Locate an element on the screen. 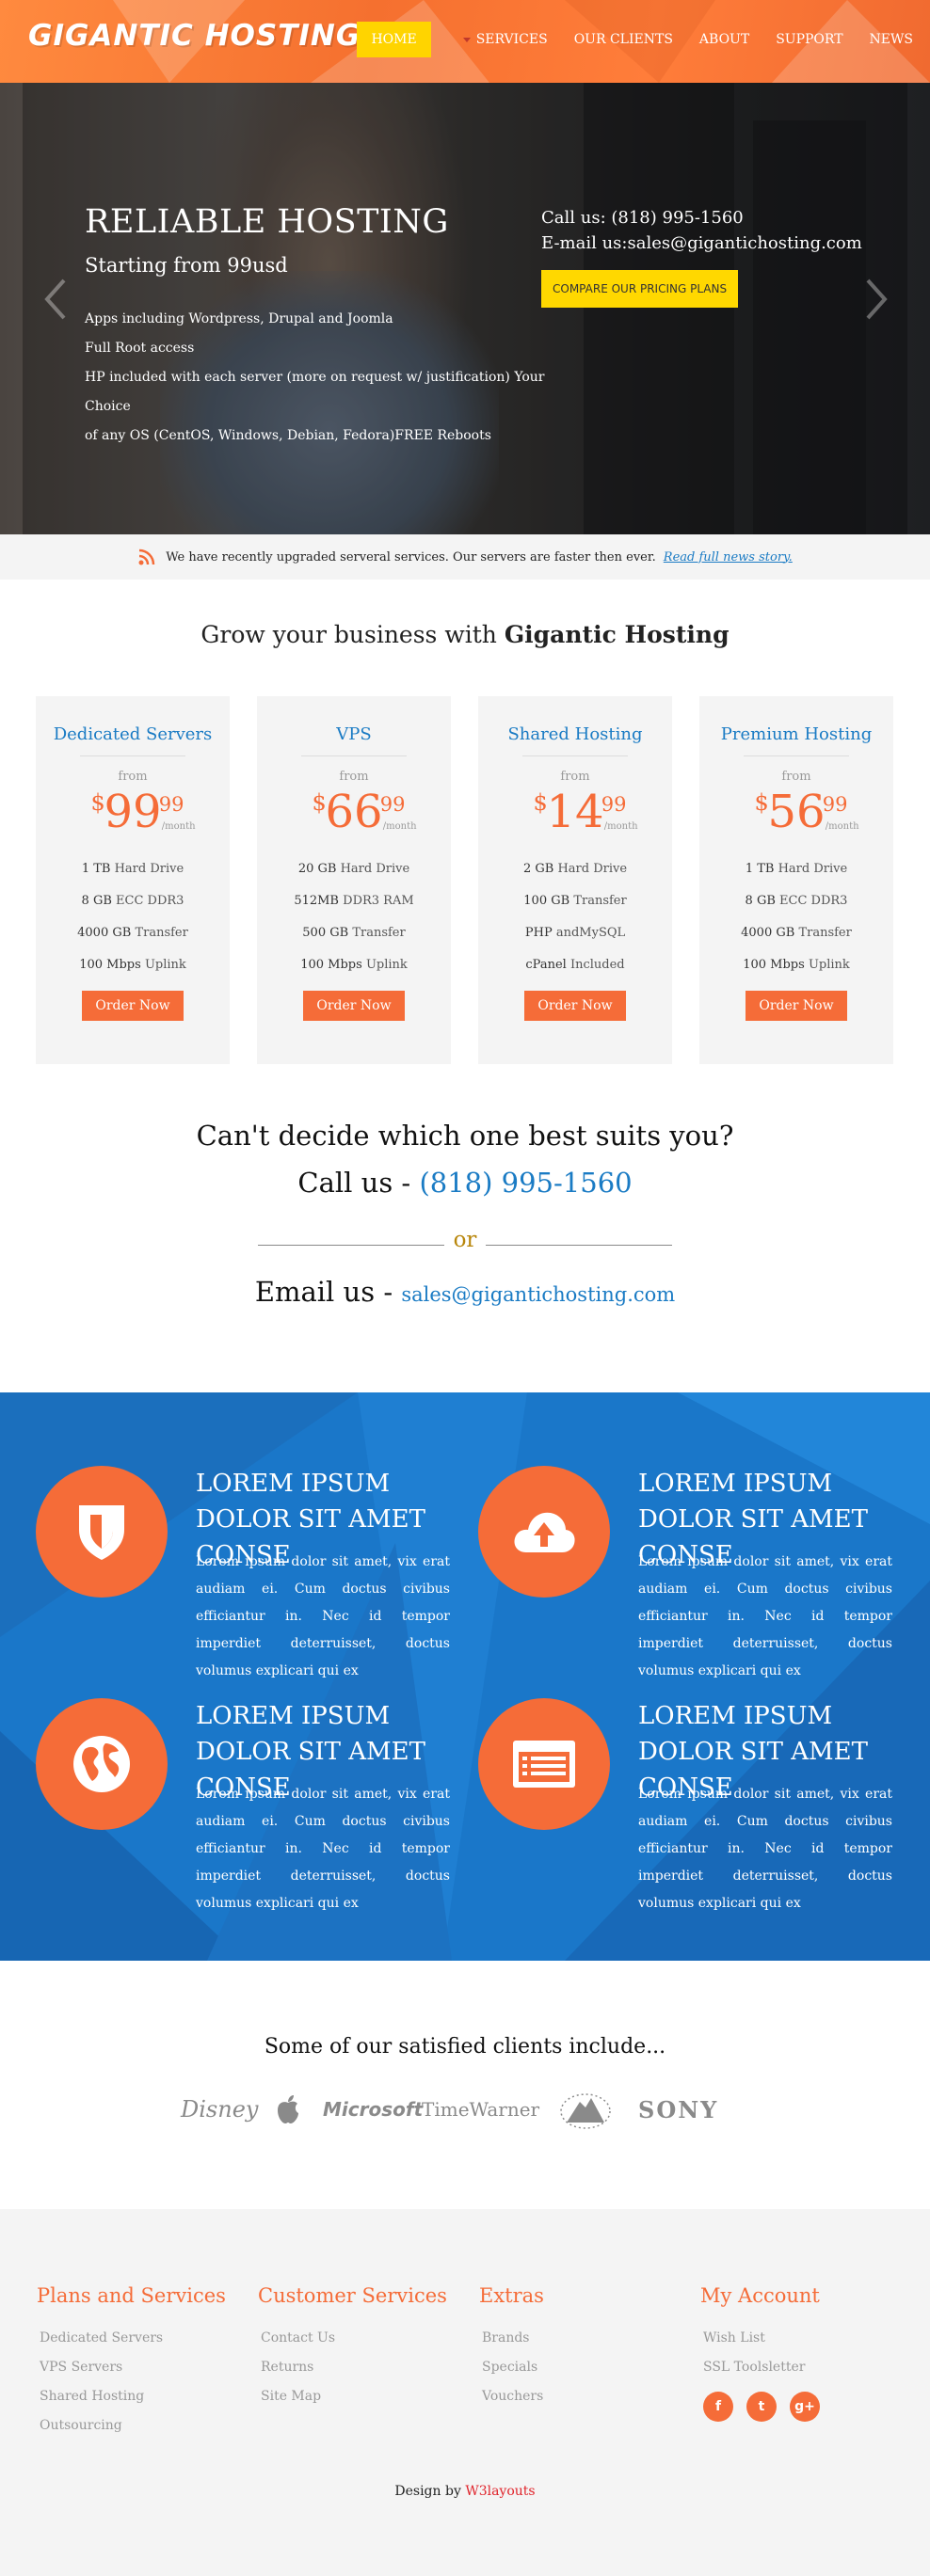 This screenshot has width=930, height=2576. email-us-prefix: Email us - is located at coordinates (323, 1292).